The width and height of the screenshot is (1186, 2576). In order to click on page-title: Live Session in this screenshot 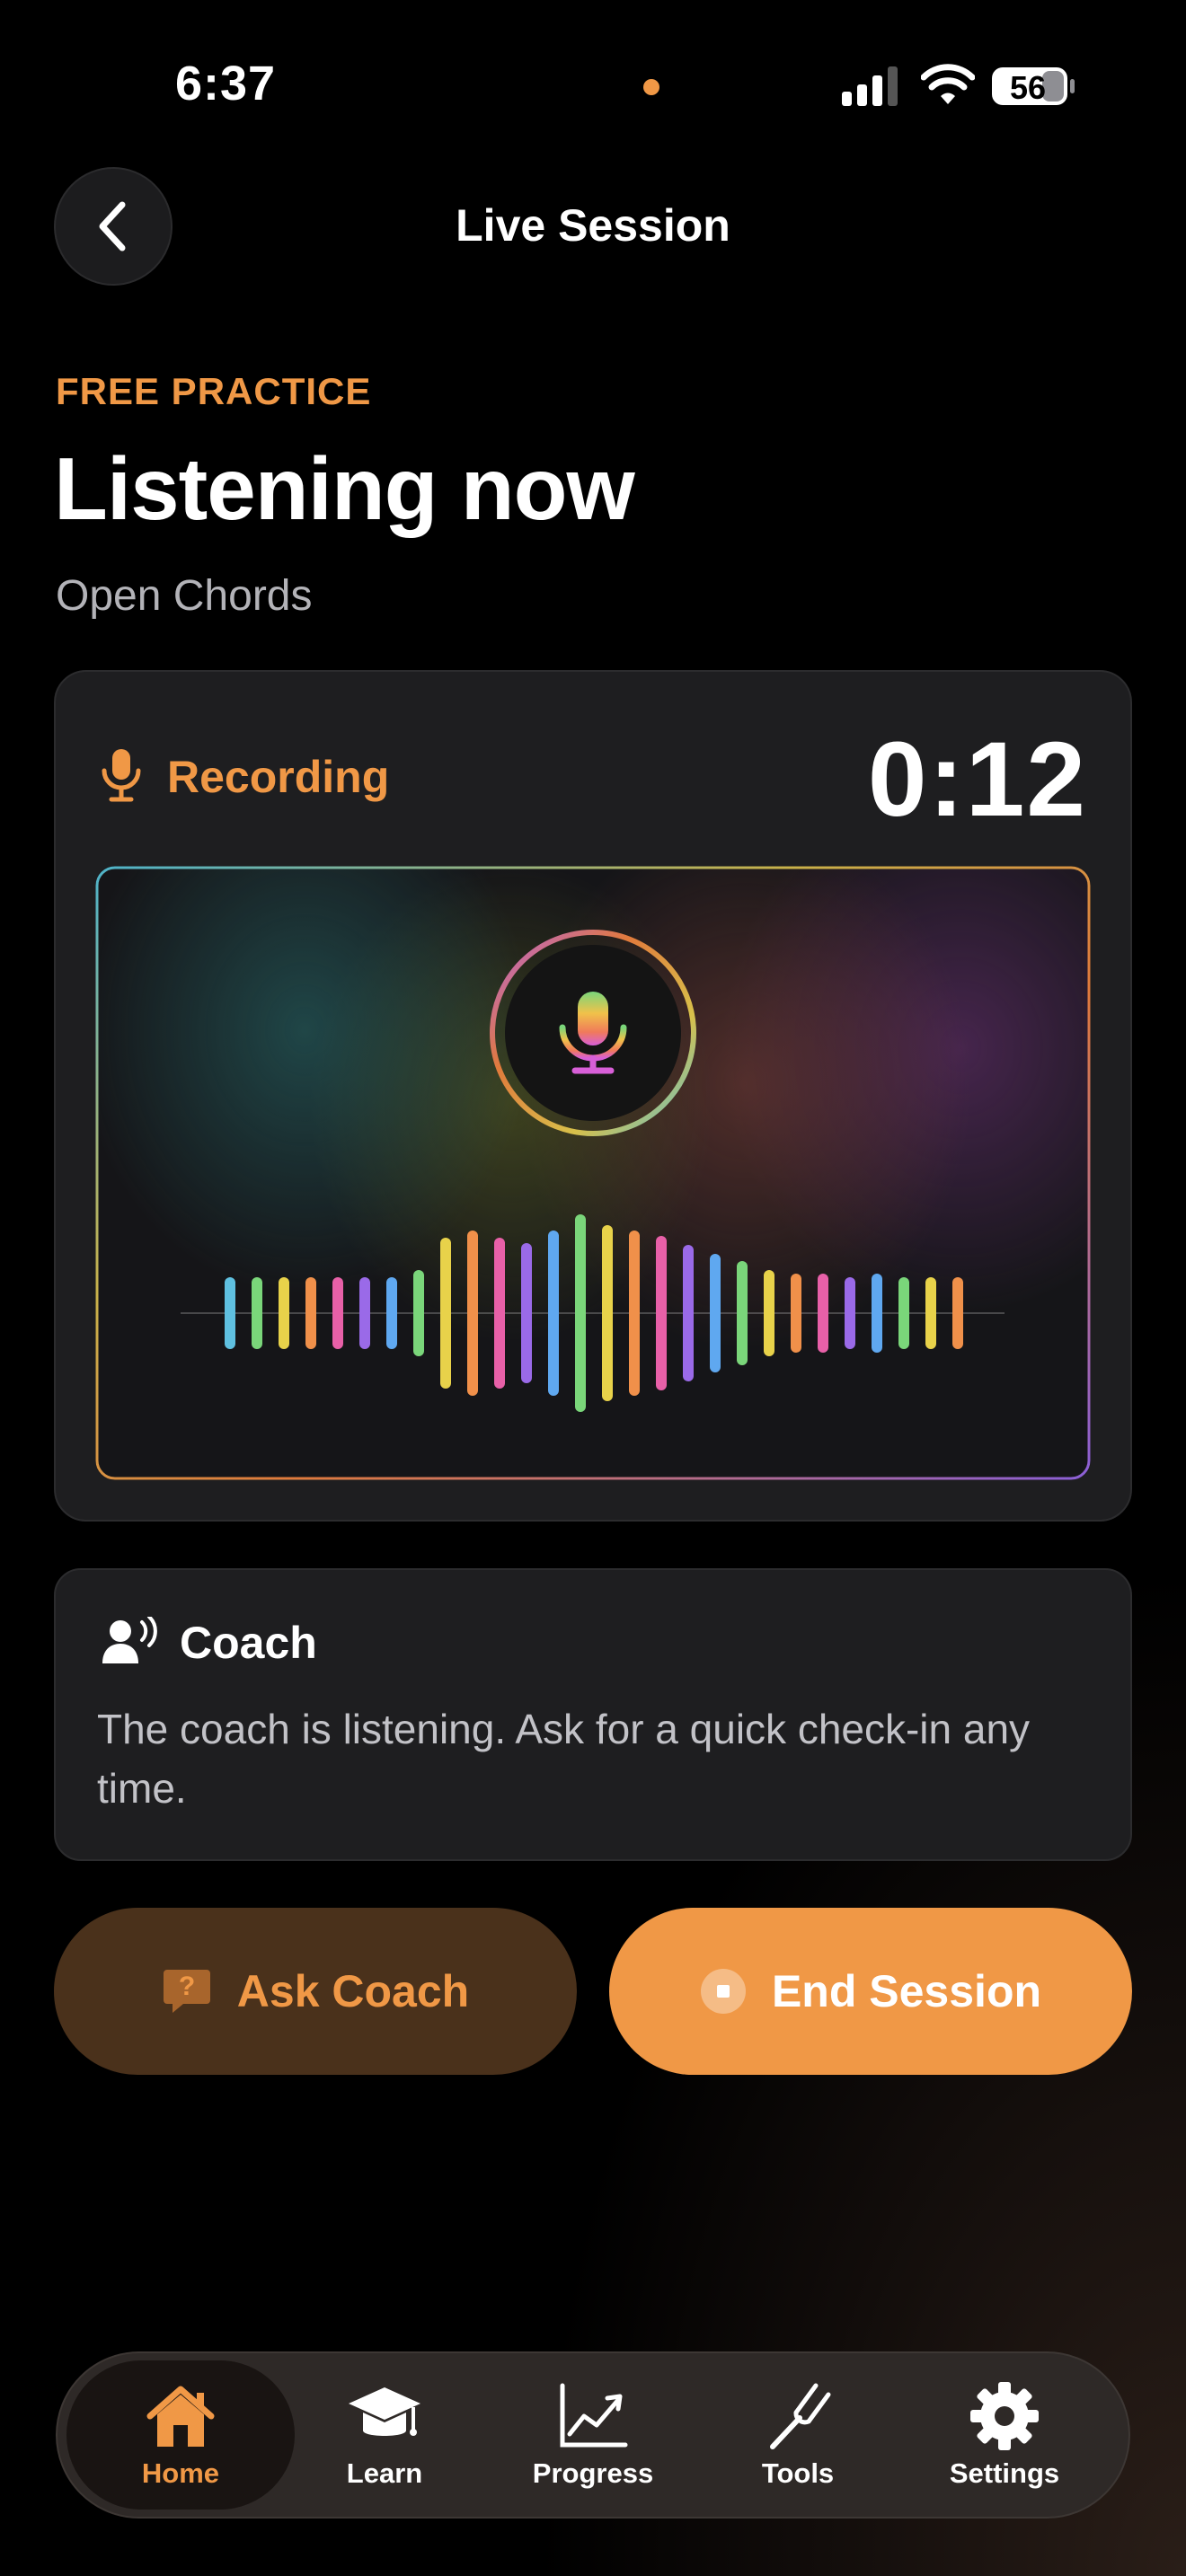, I will do `click(593, 225)`.